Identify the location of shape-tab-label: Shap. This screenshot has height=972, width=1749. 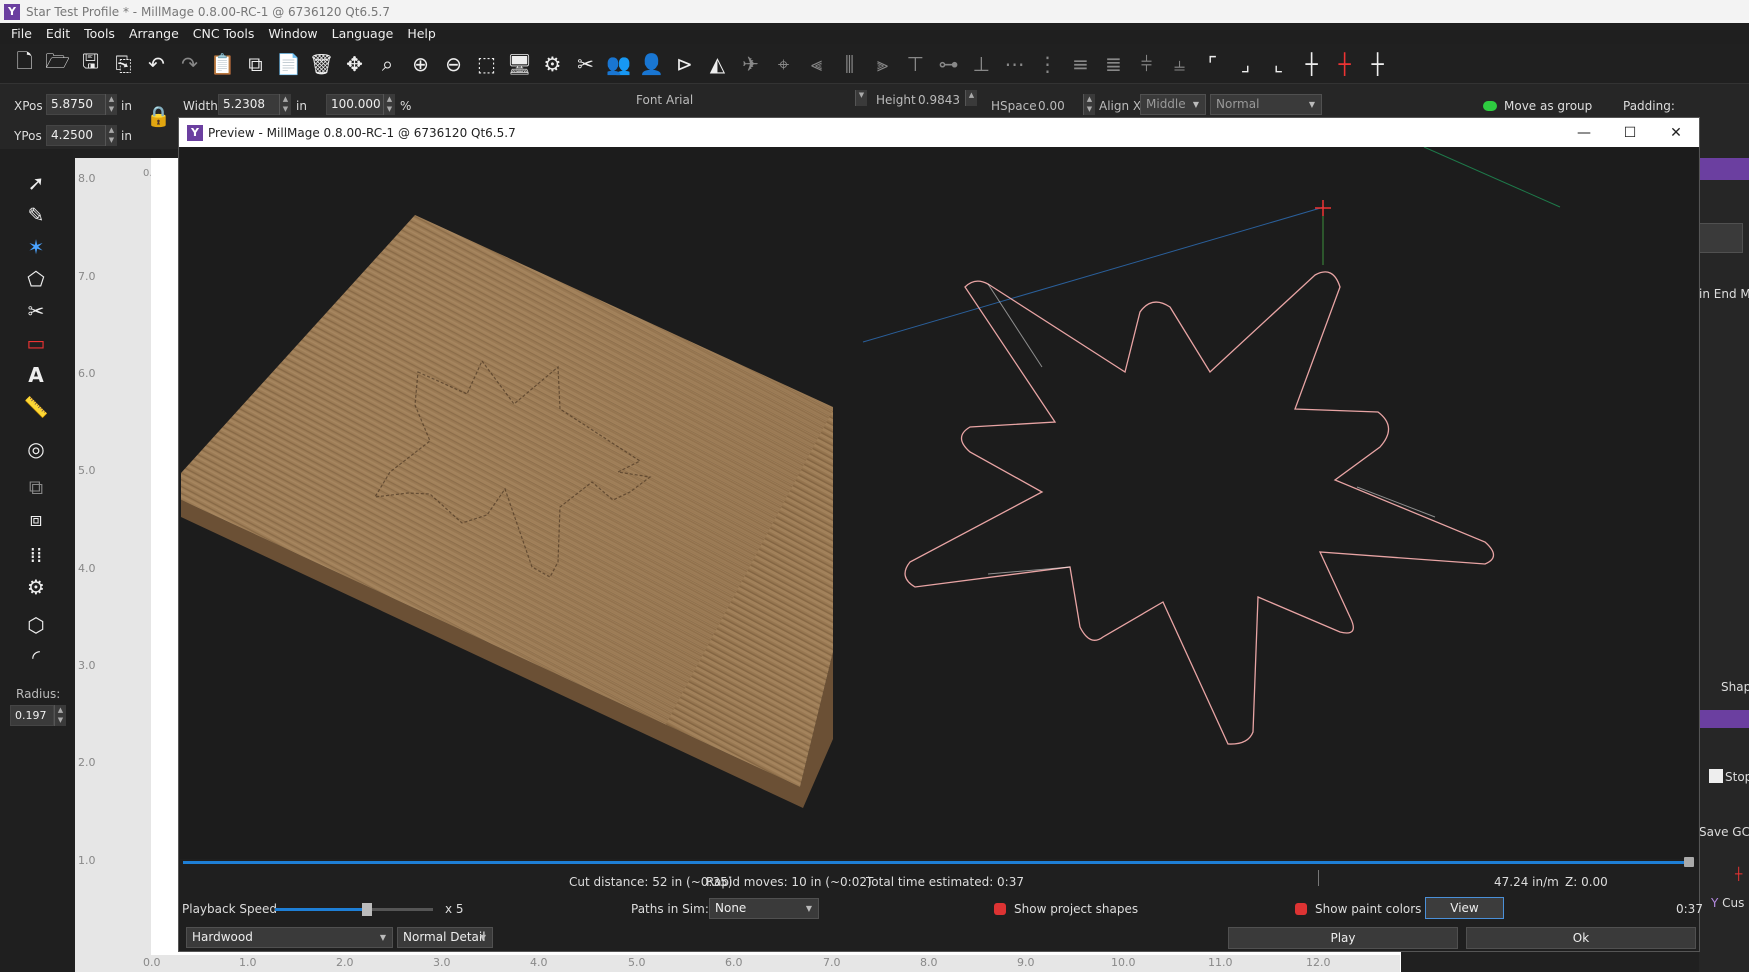
(1735, 687).